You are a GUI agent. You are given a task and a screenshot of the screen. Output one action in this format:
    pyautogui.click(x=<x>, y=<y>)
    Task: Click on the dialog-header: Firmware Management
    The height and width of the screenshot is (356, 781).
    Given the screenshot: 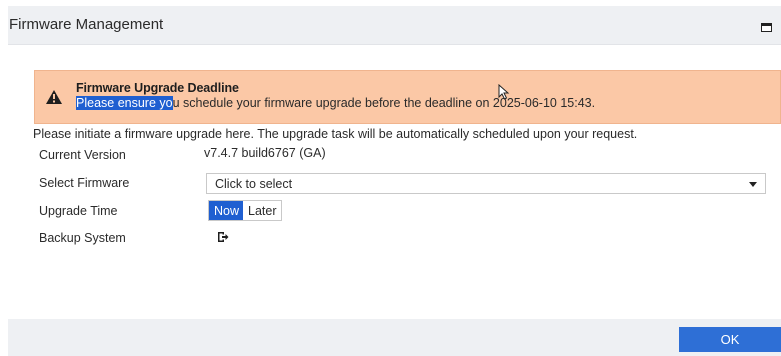 What is the action you would take?
    pyautogui.click(x=394, y=25)
    